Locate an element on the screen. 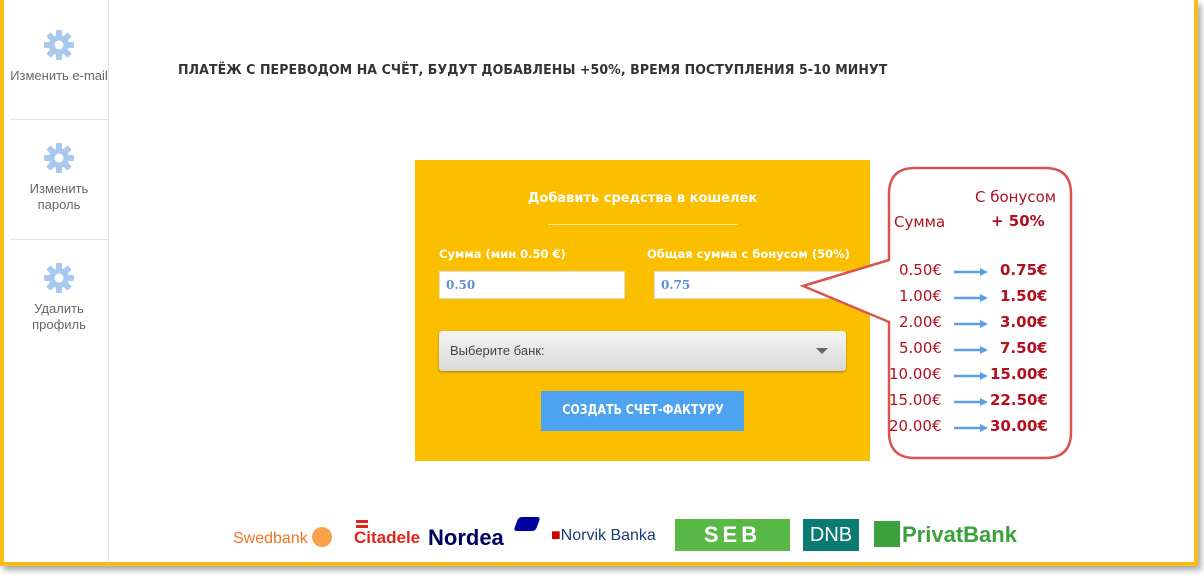 The width and height of the screenshot is (1204, 578). callout-bonus-value: 3.00€ is located at coordinates (1024, 322).